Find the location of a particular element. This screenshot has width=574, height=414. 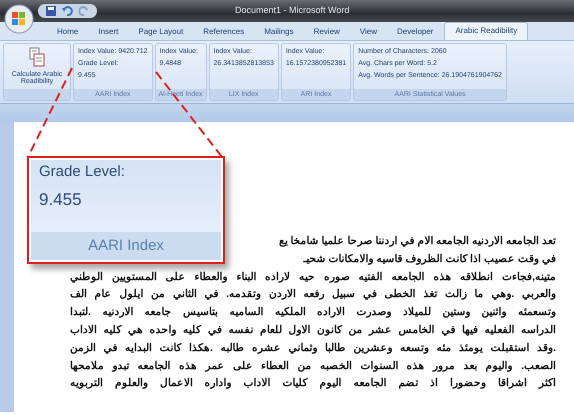

ribbon-tab: Mailings is located at coordinates (279, 32).